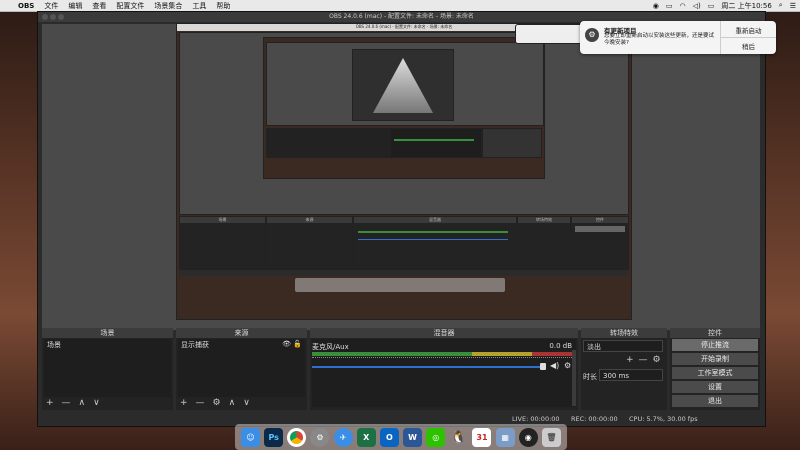 The width and height of the screenshot is (800, 450). I want to click on capture-controls-title: 控件, so click(600, 220).